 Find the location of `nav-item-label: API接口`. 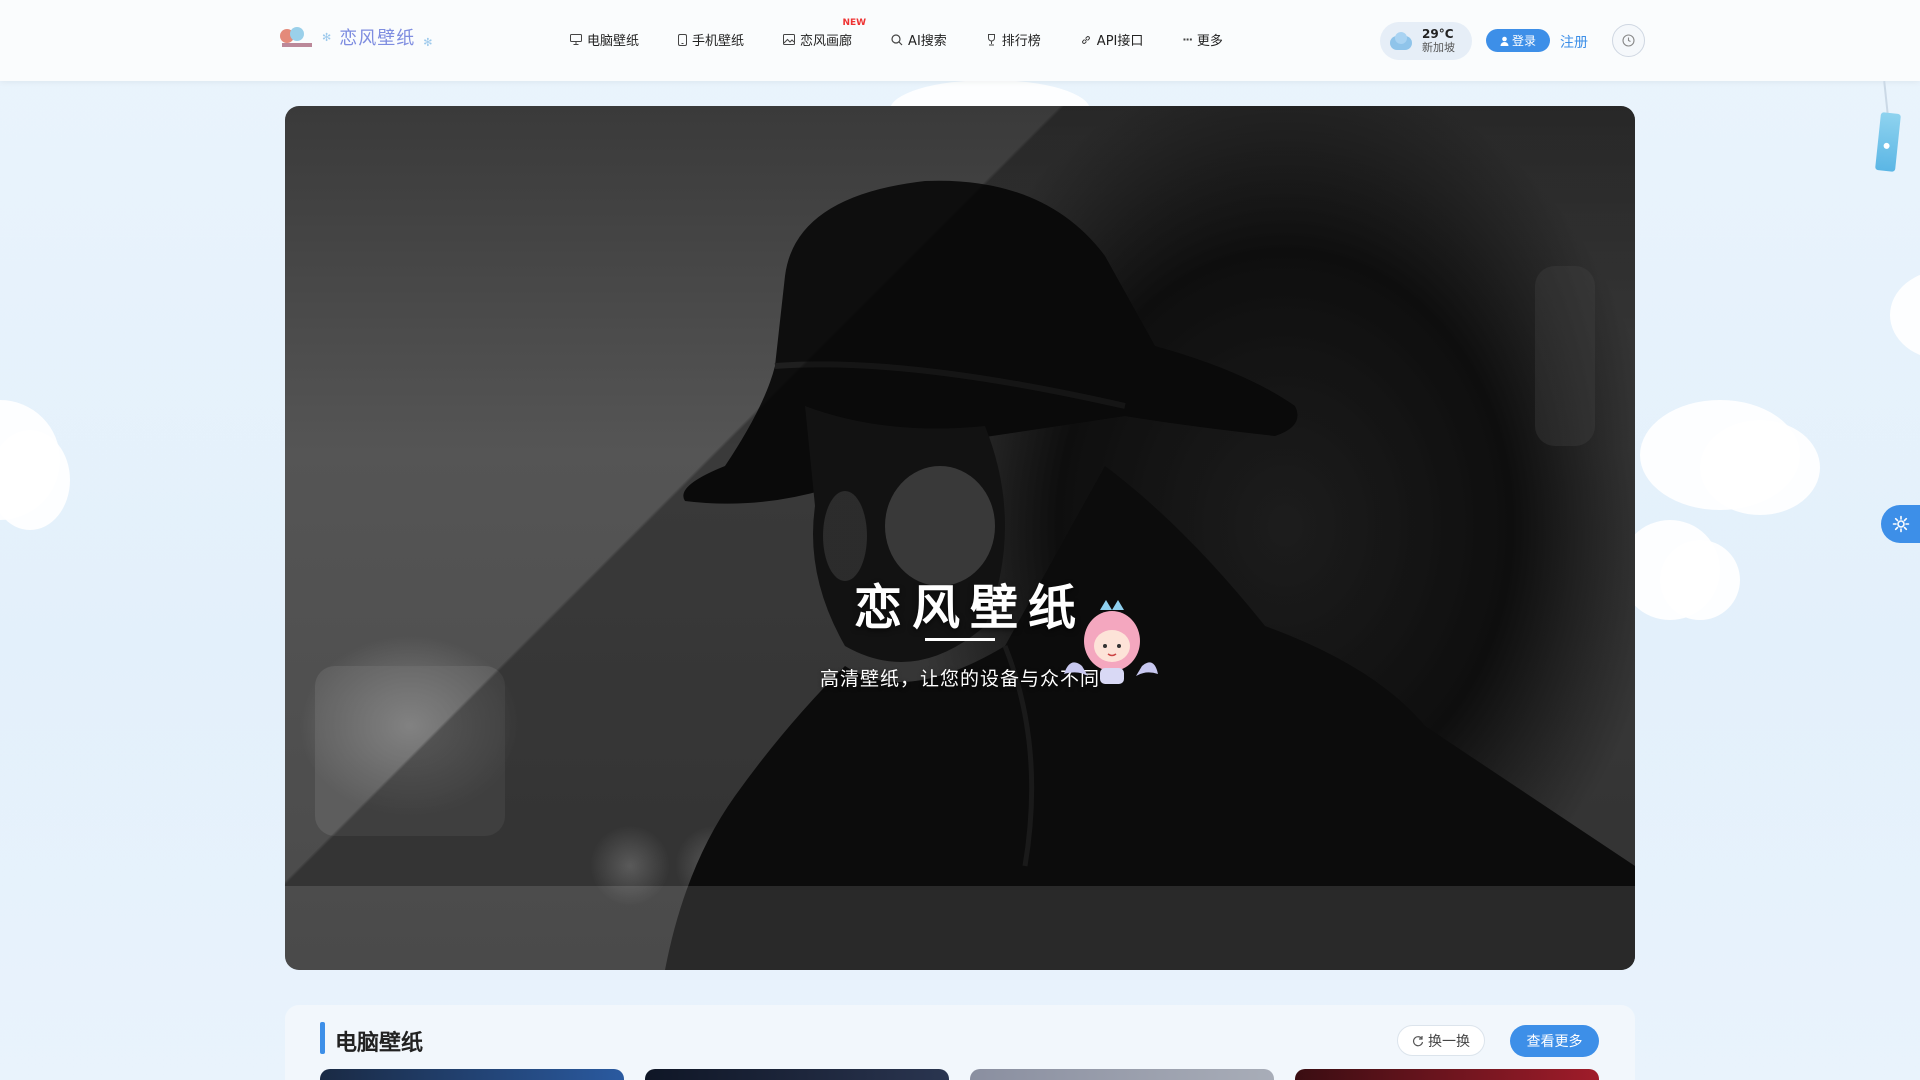

nav-item-label: API接口 is located at coordinates (1120, 41).